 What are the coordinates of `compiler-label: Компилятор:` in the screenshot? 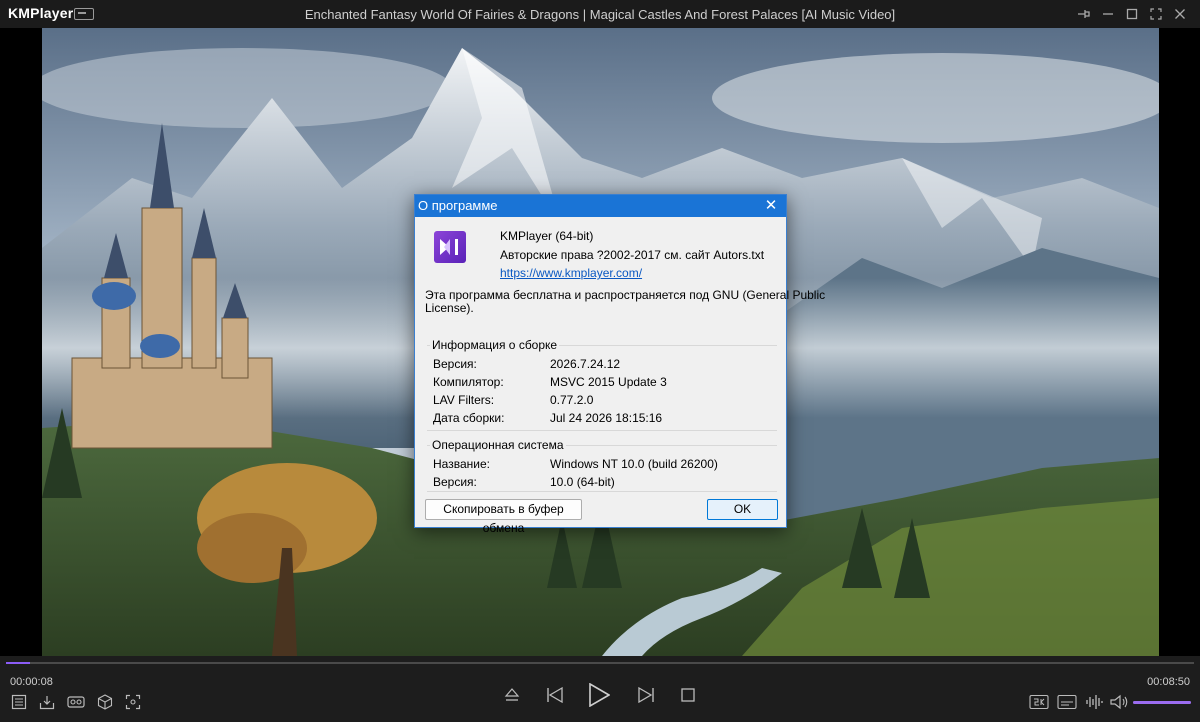 It's located at (468, 382).